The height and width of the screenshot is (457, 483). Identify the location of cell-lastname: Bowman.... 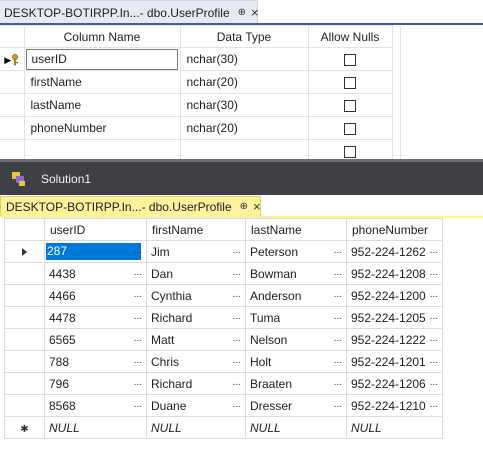
(296, 273).